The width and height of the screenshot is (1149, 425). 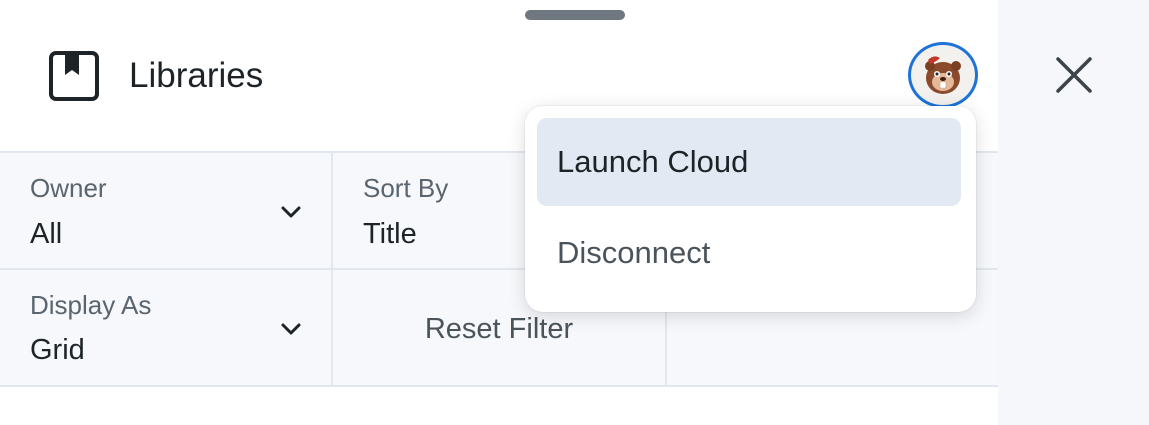 What do you see at coordinates (46, 234) in the screenshot?
I see `owner-value: All` at bounding box center [46, 234].